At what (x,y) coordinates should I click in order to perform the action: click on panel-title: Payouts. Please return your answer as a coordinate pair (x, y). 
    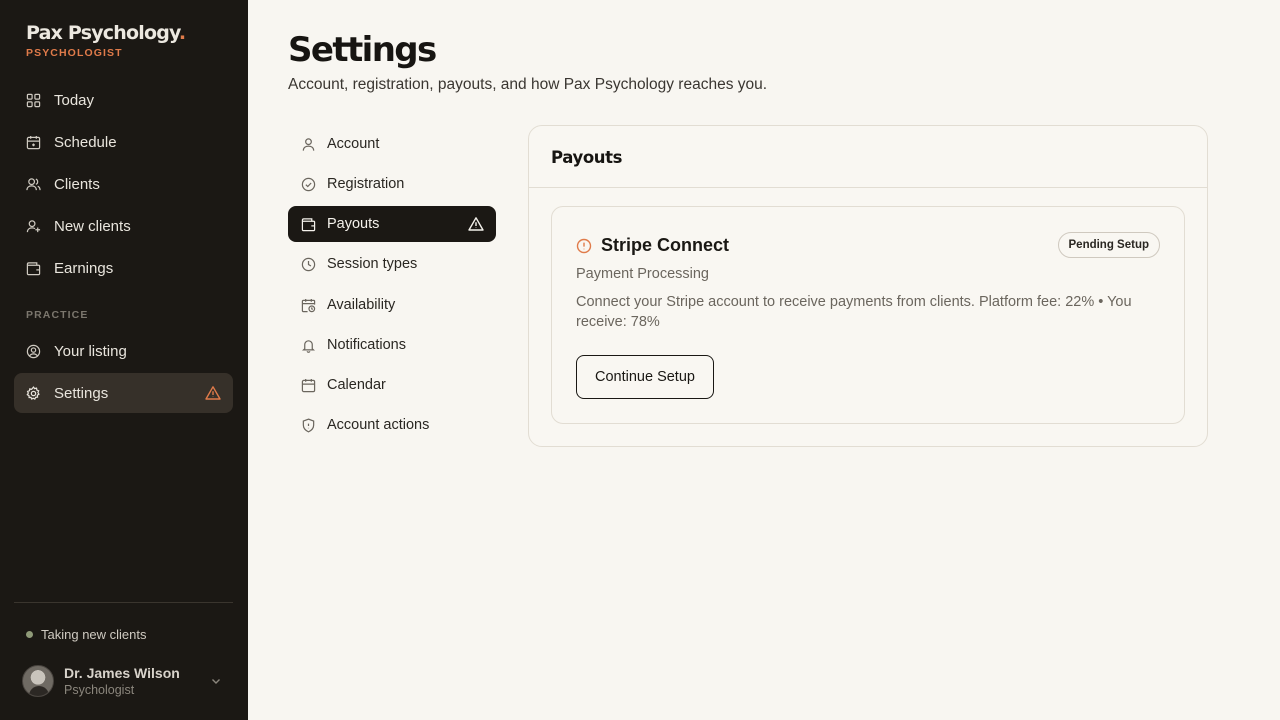
    Looking at the image, I should click on (587, 157).